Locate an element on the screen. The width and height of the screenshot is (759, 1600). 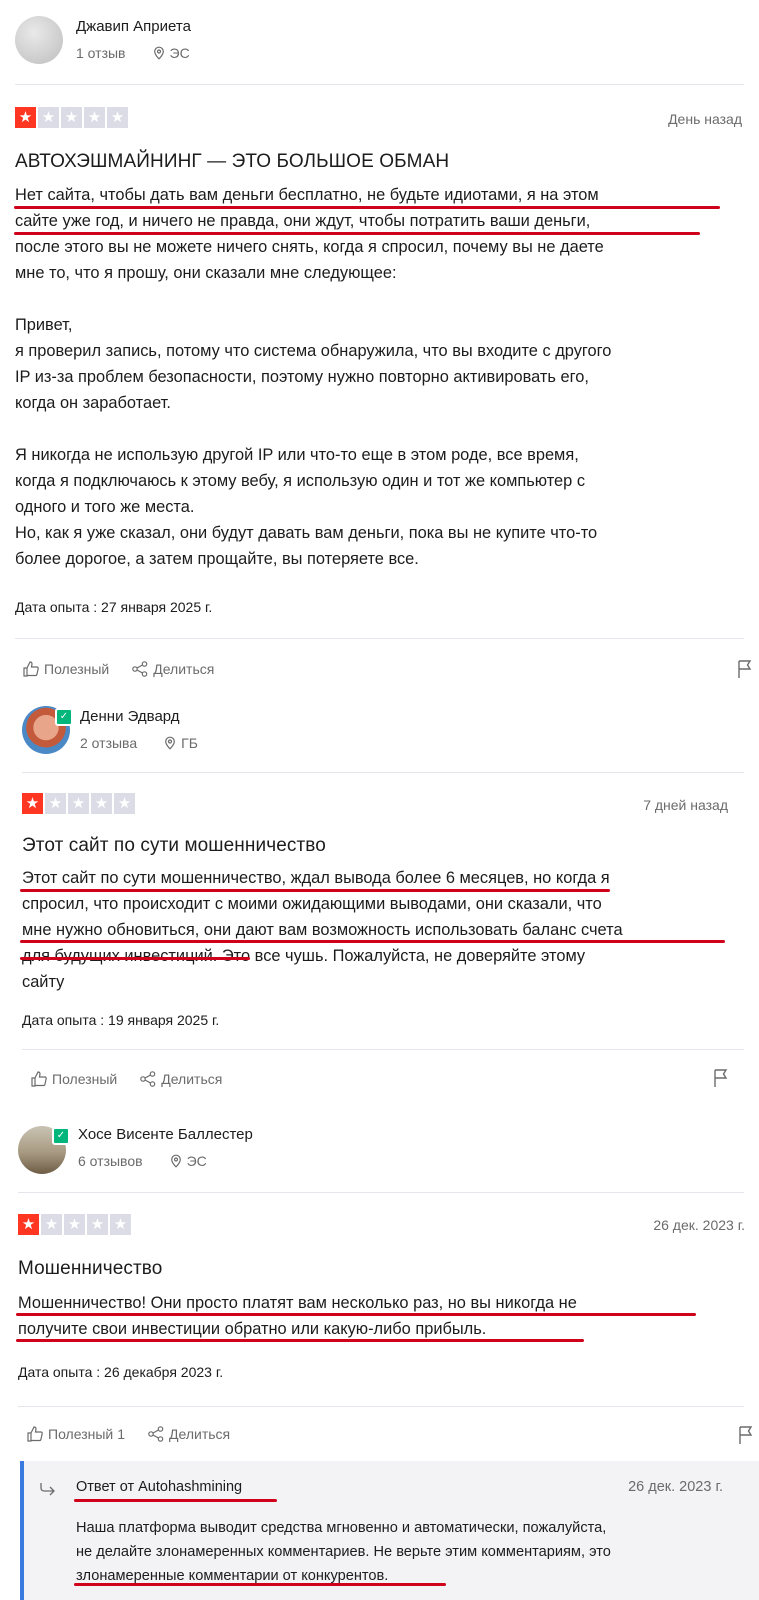
review-text-line: когда он заработает. is located at coordinates (93, 403).